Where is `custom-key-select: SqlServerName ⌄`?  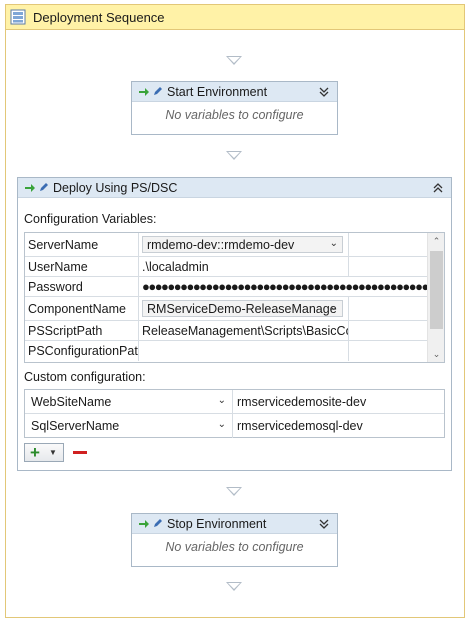
custom-key-select: SqlServerName ⌄ is located at coordinates (129, 426).